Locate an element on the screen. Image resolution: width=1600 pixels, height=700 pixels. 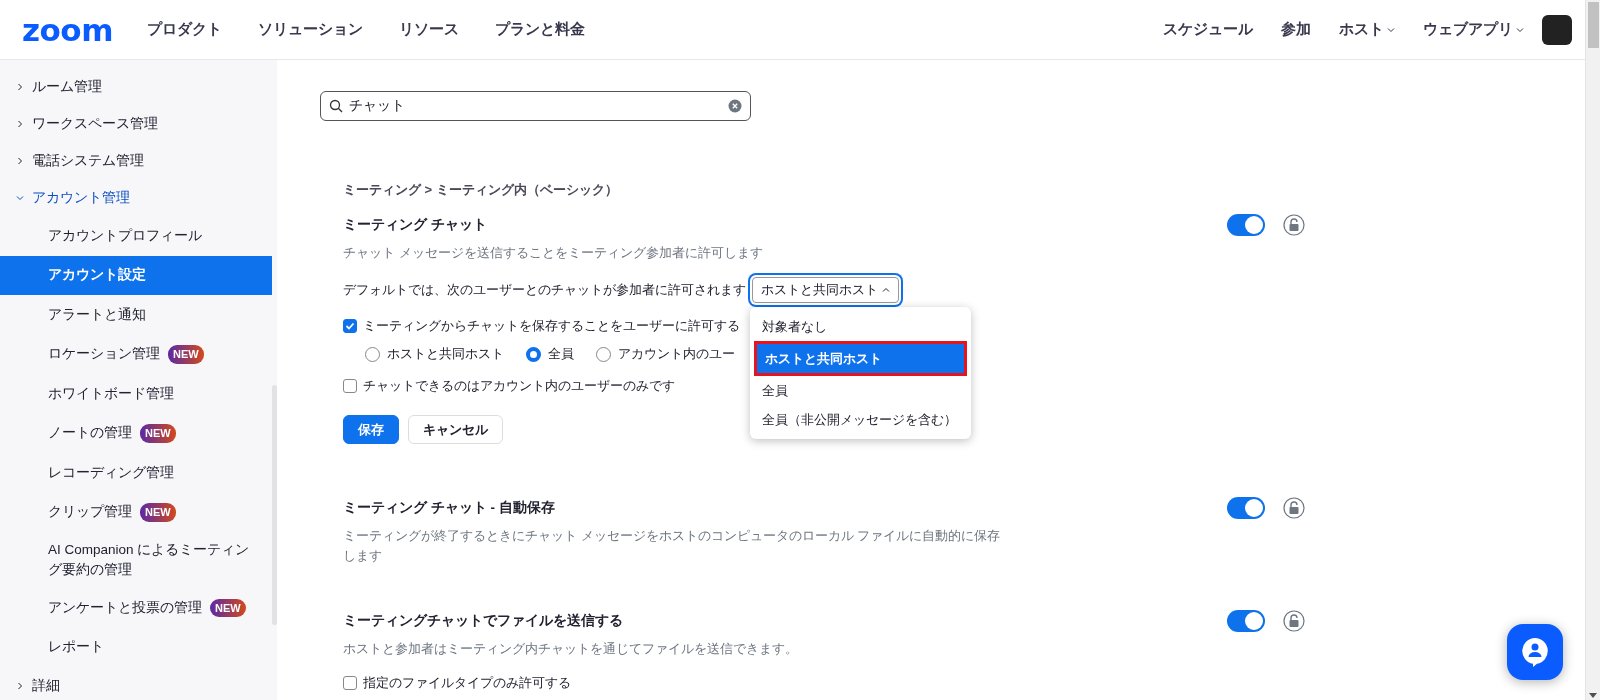
chat-button is located at coordinates (1535, 652).